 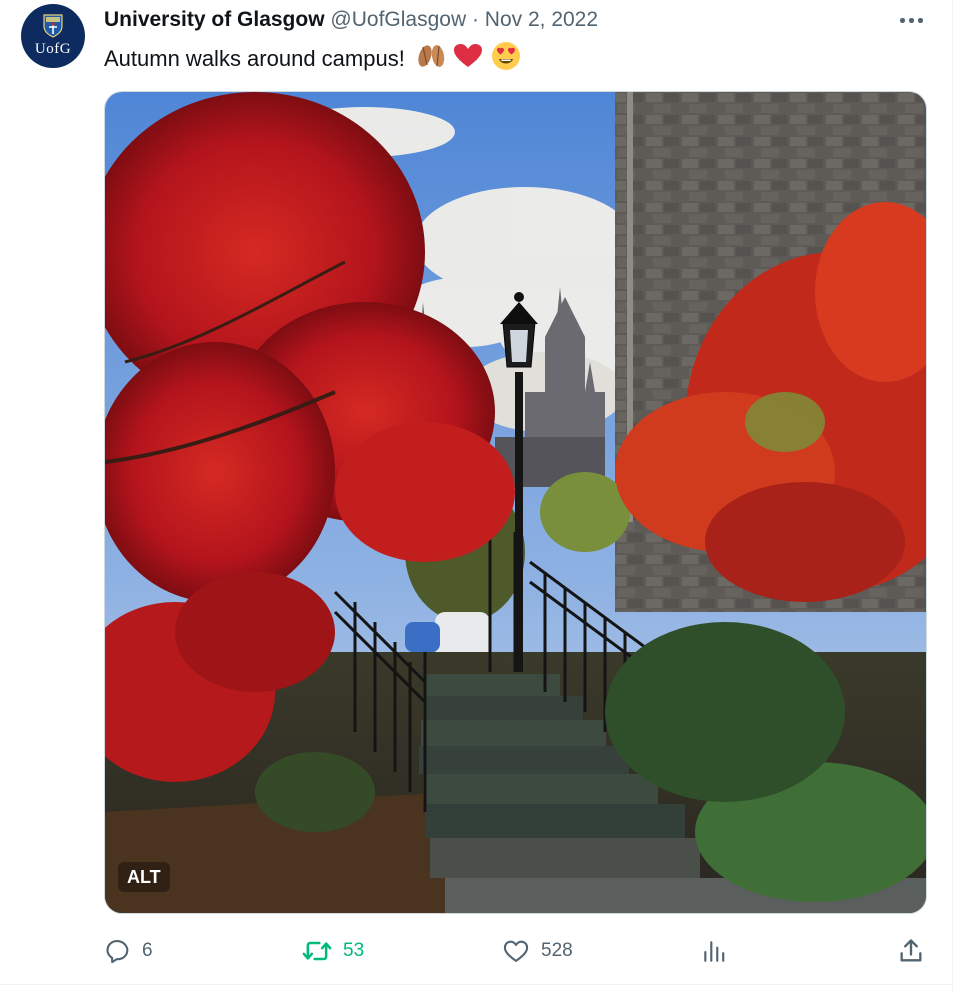 I want to click on retweet-count: 53, so click(x=354, y=950).